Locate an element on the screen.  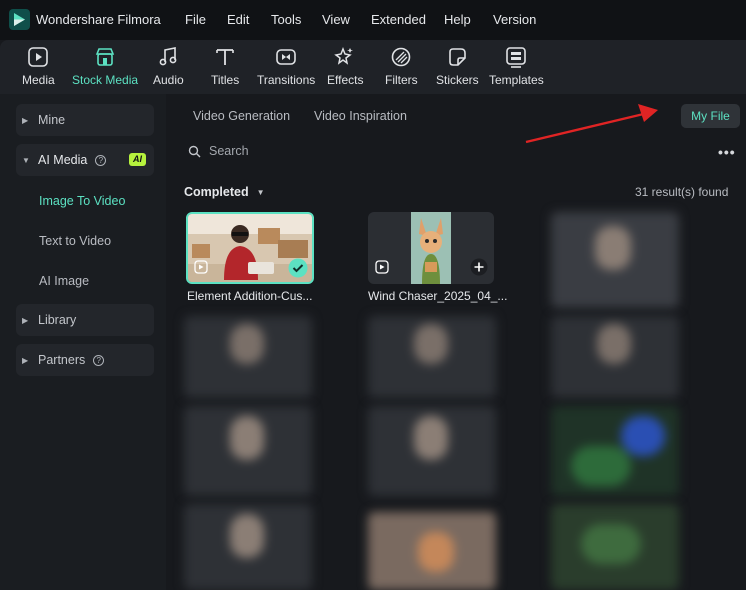
sidebar-item-mine: ▶ Mine is located at coordinates (85, 120).